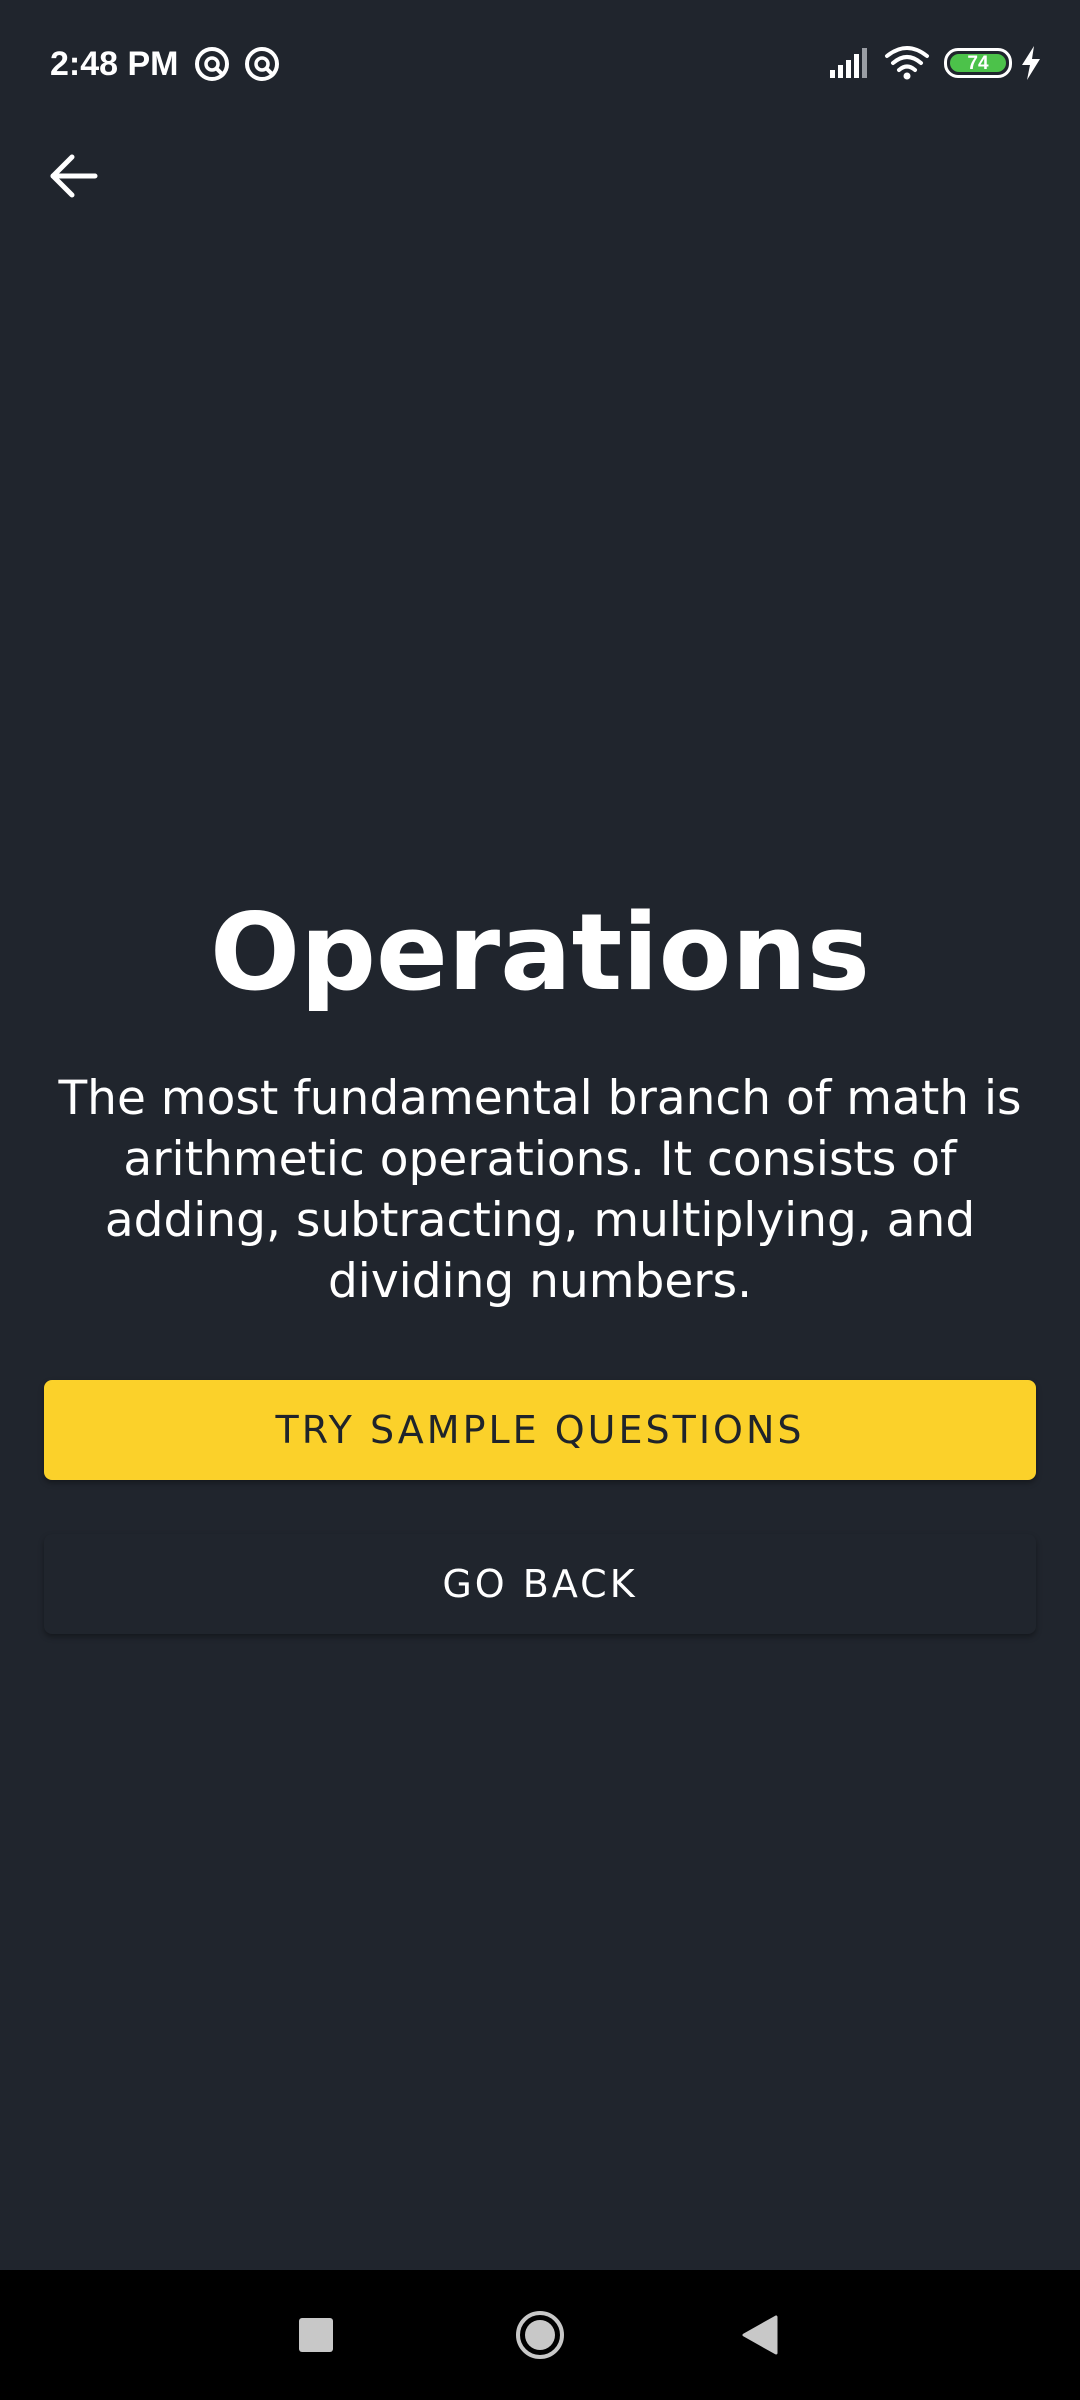 The image size is (1080, 2400). I want to click on try-sample-questions-button: TRY SAMPLE QUESTIONS, so click(540, 1430).